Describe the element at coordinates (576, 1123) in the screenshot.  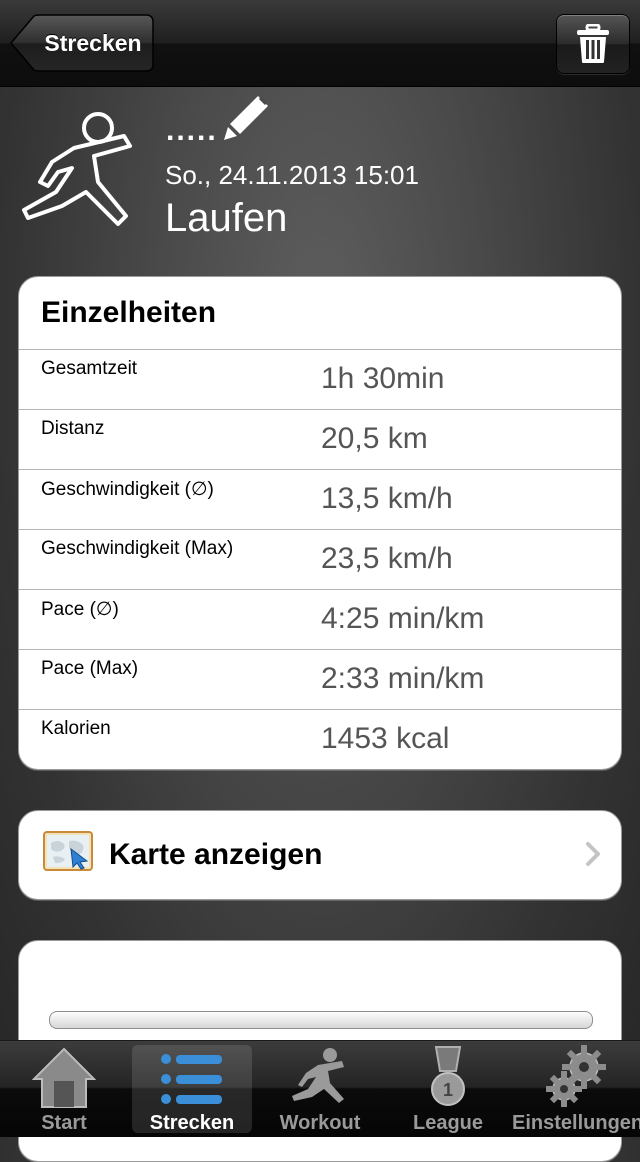
I see `tab-label: Einstellungen` at that location.